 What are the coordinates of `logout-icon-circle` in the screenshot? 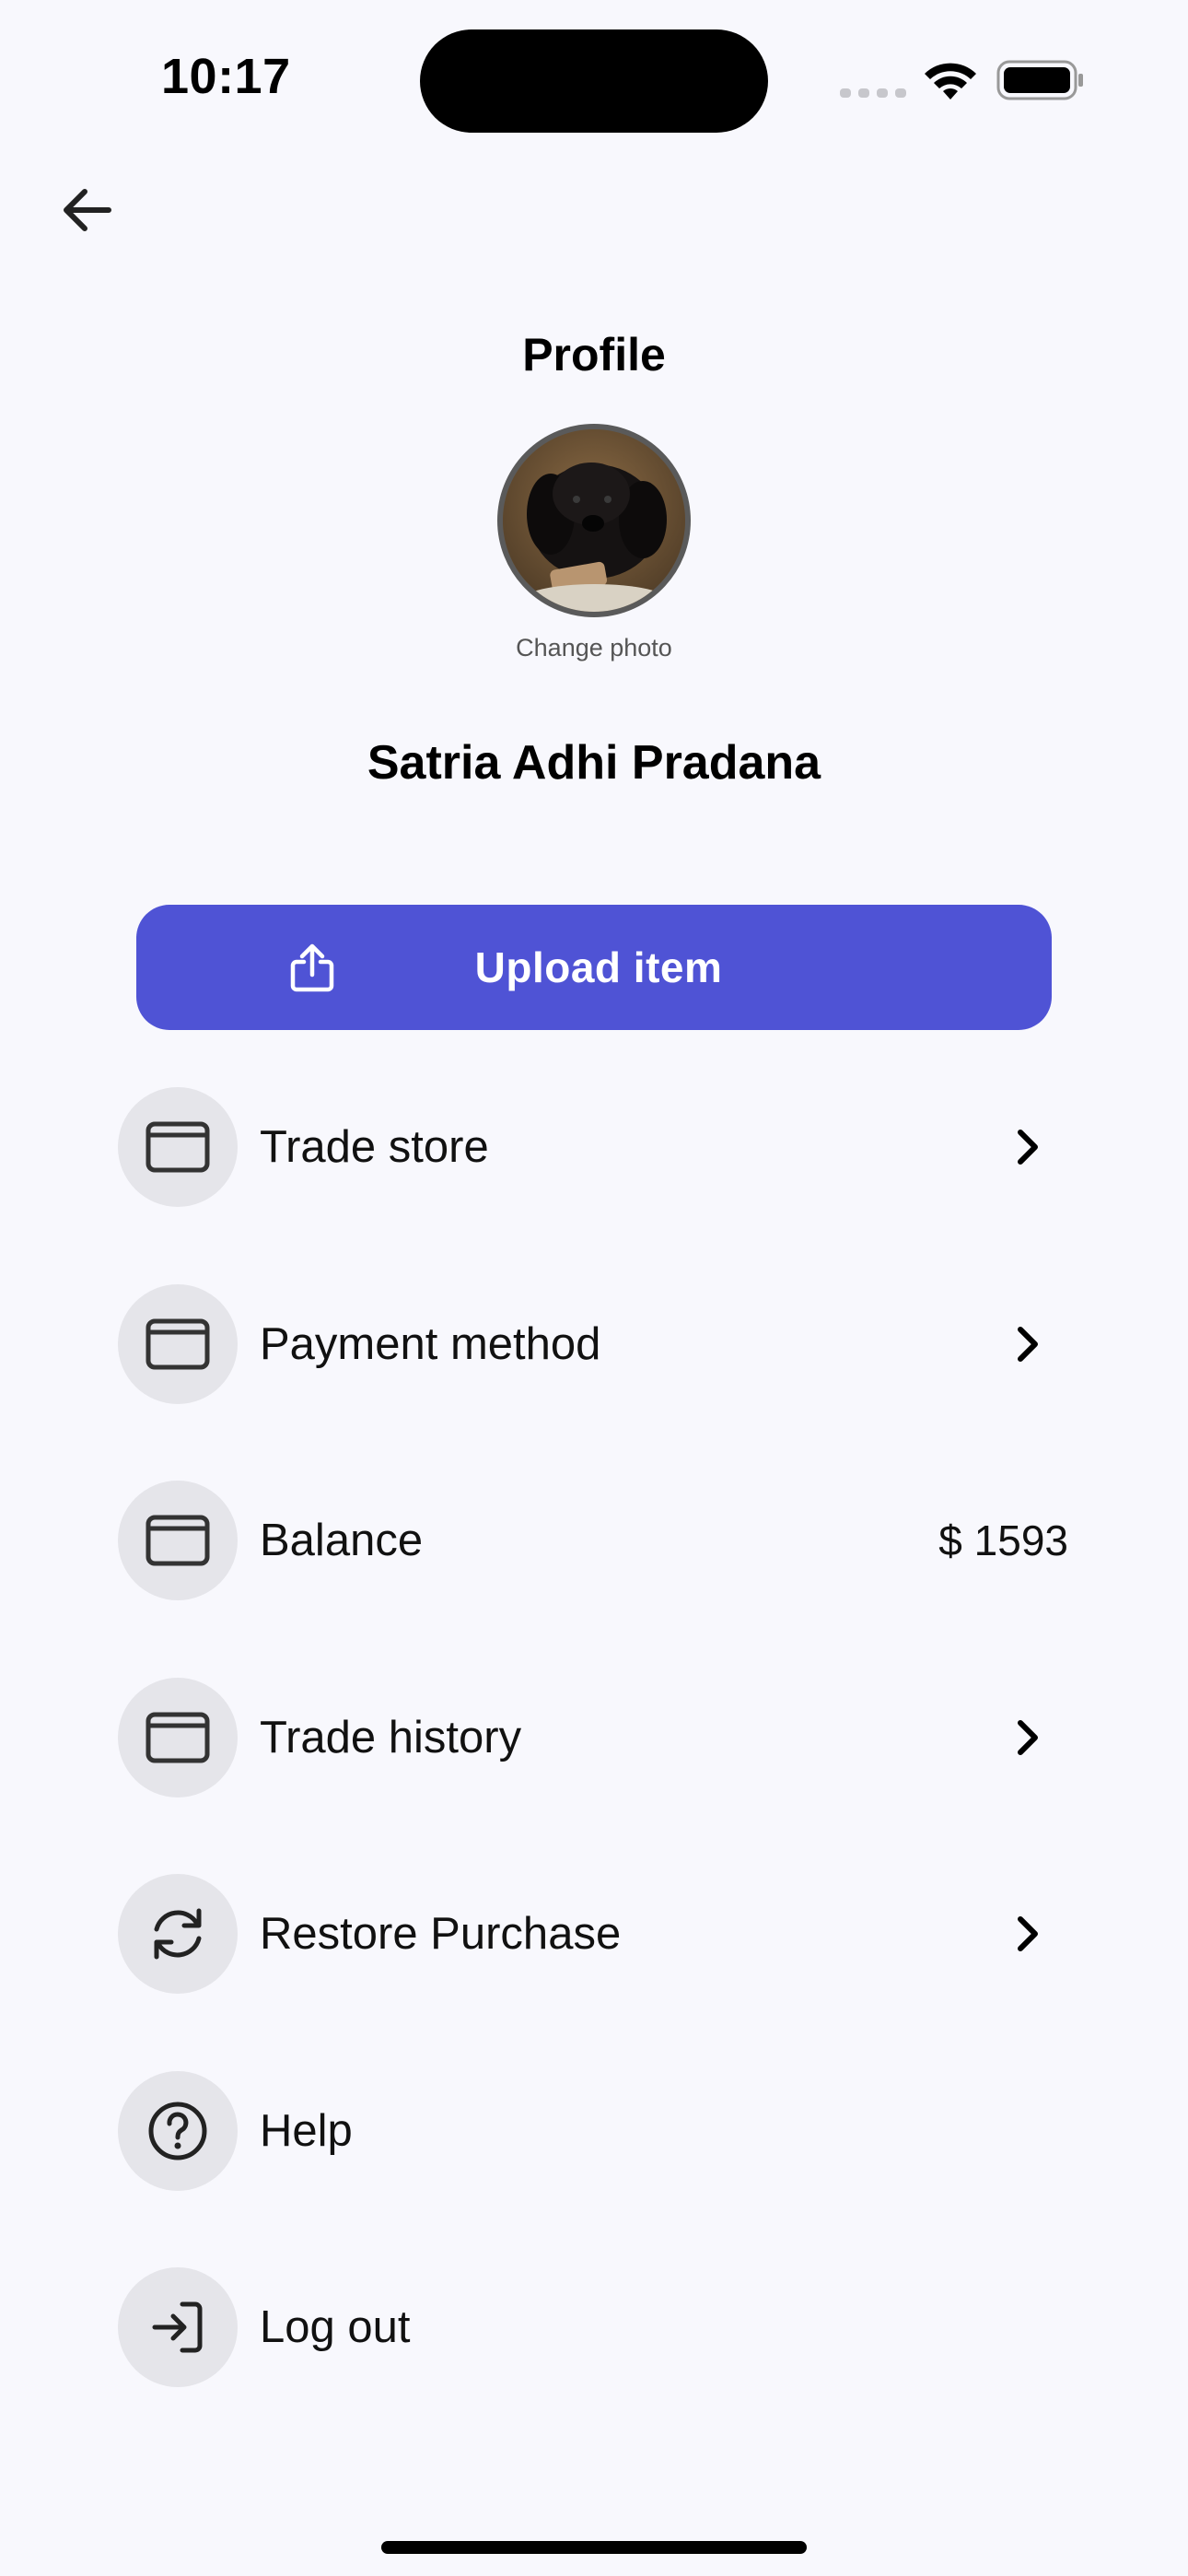 It's located at (178, 2327).